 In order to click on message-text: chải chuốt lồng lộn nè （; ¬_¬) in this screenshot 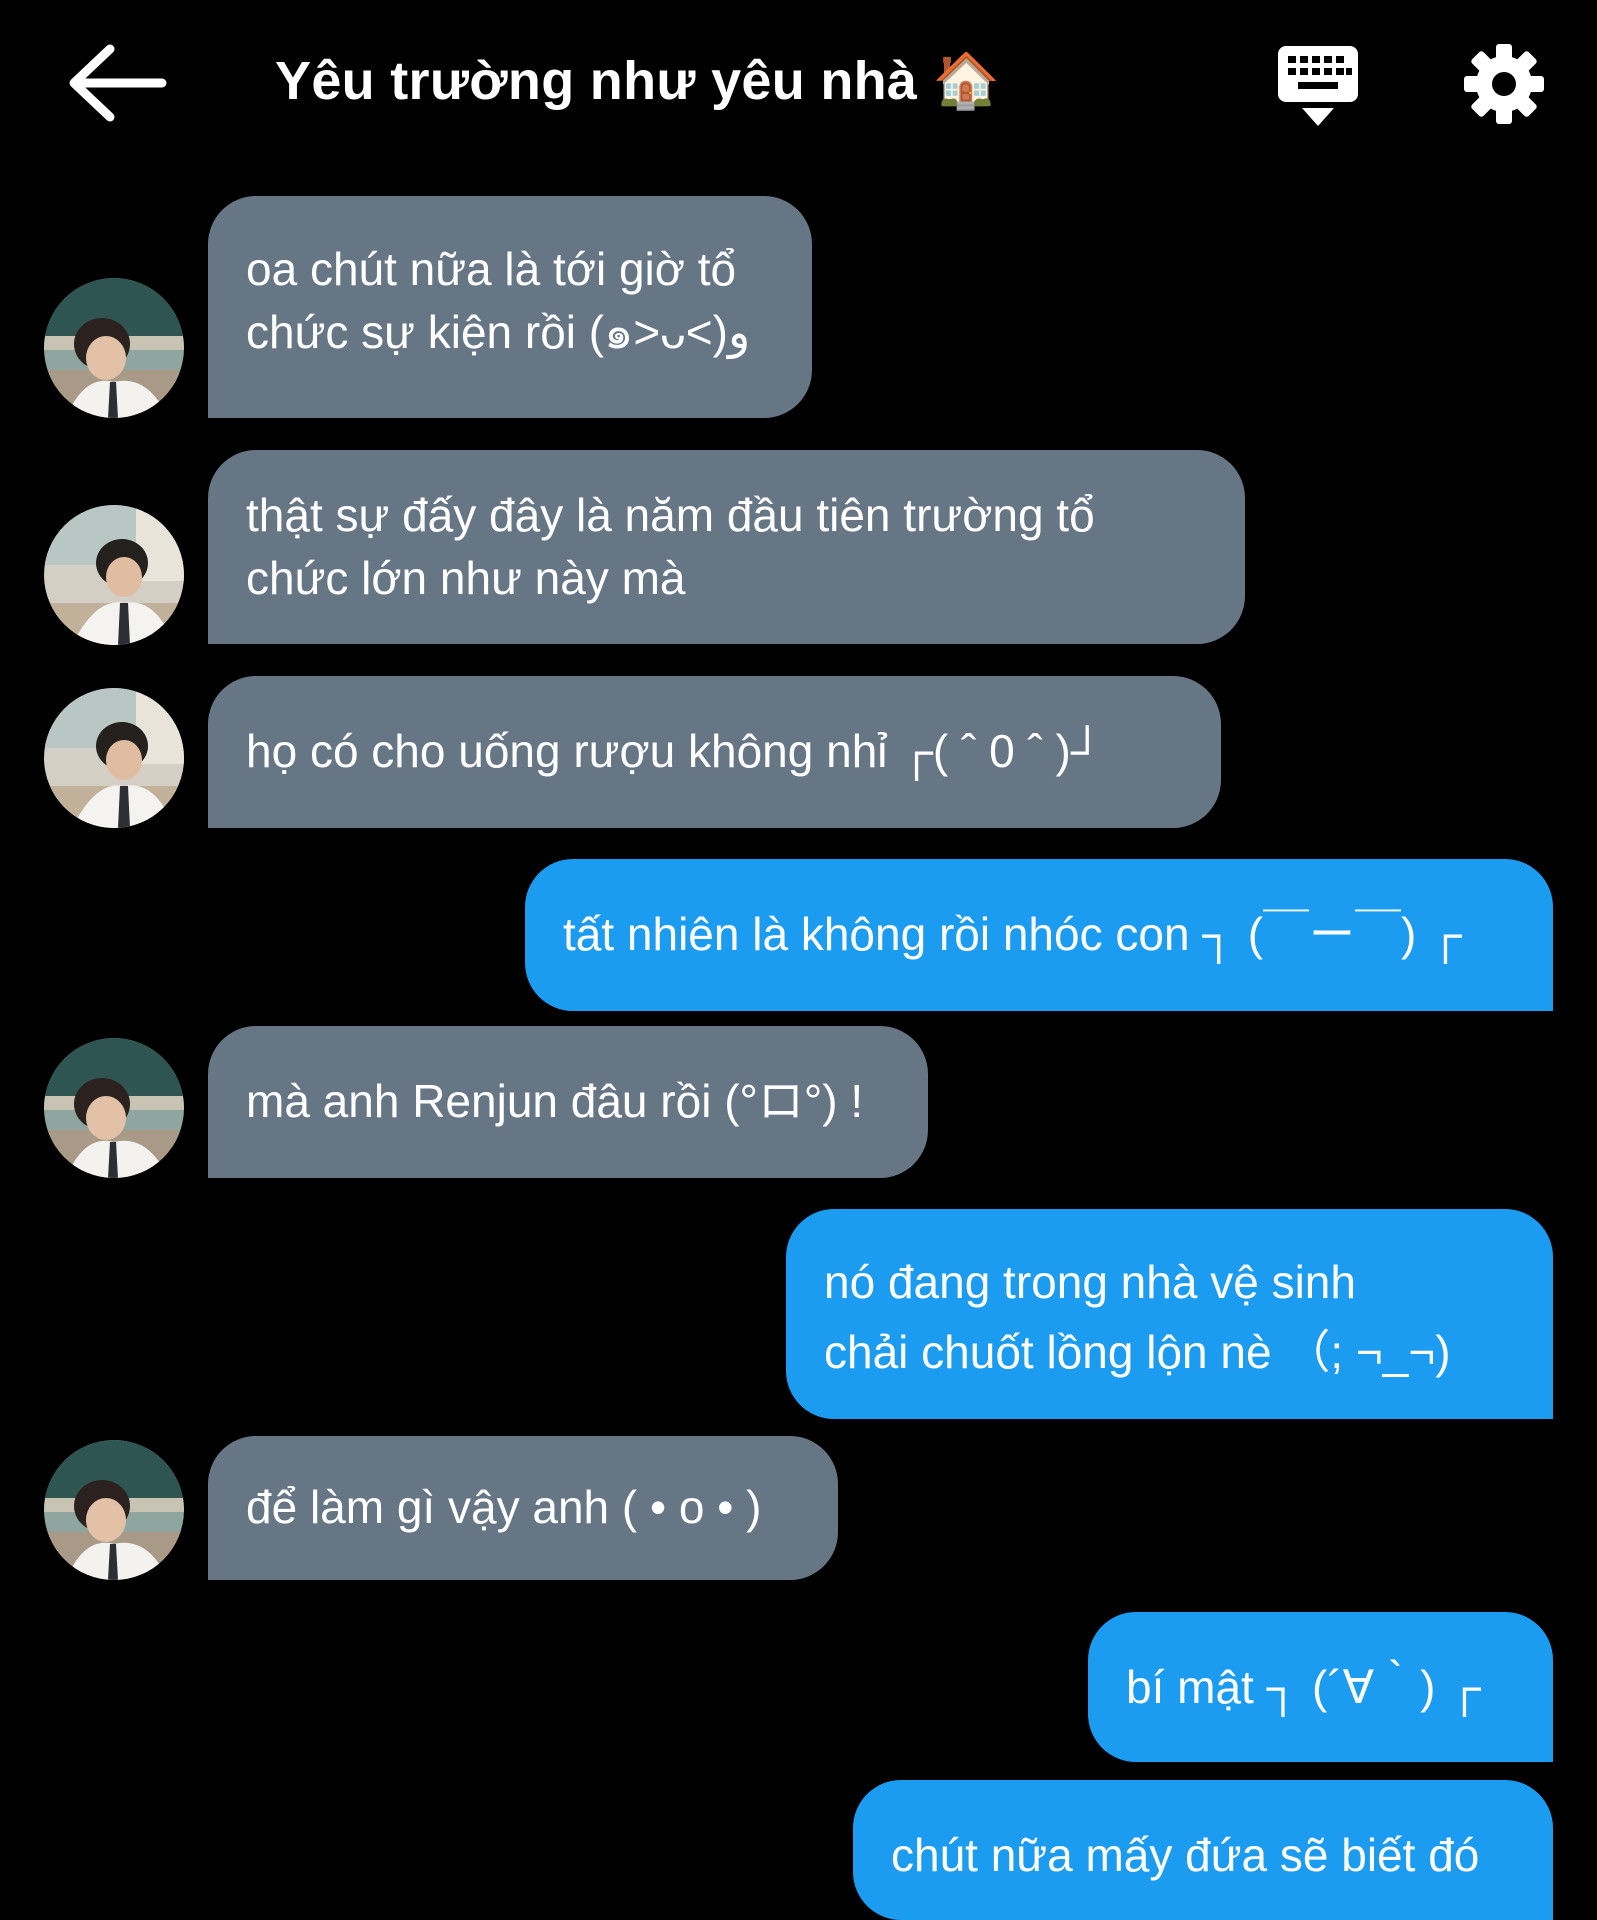, I will do `click(1137, 1352)`.